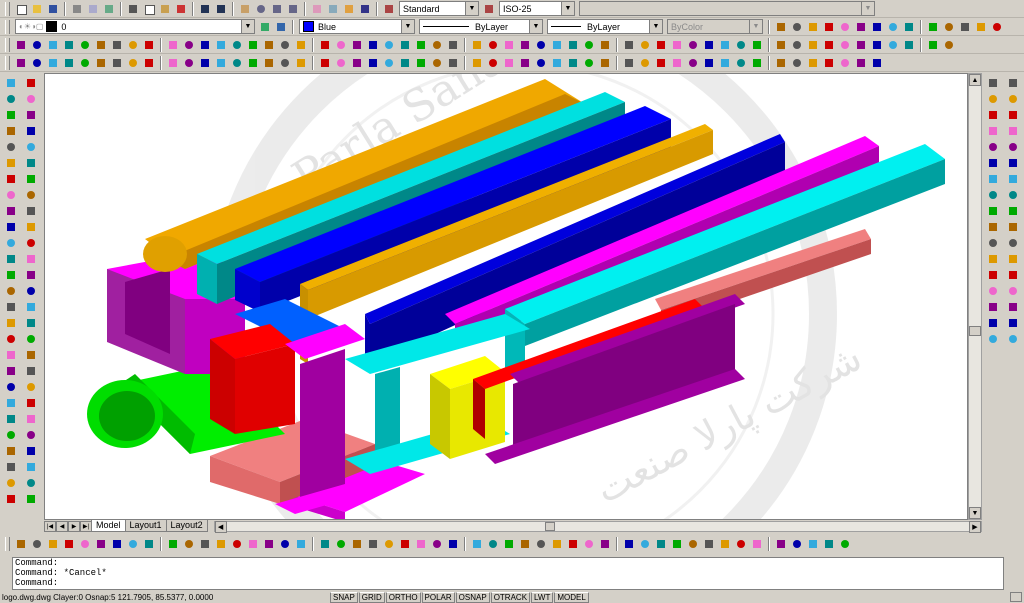 This screenshot has width=1024, height=603. Describe the element at coordinates (975, 296) in the screenshot. I see `vertical-scrollbar: ▲ ▼` at that location.